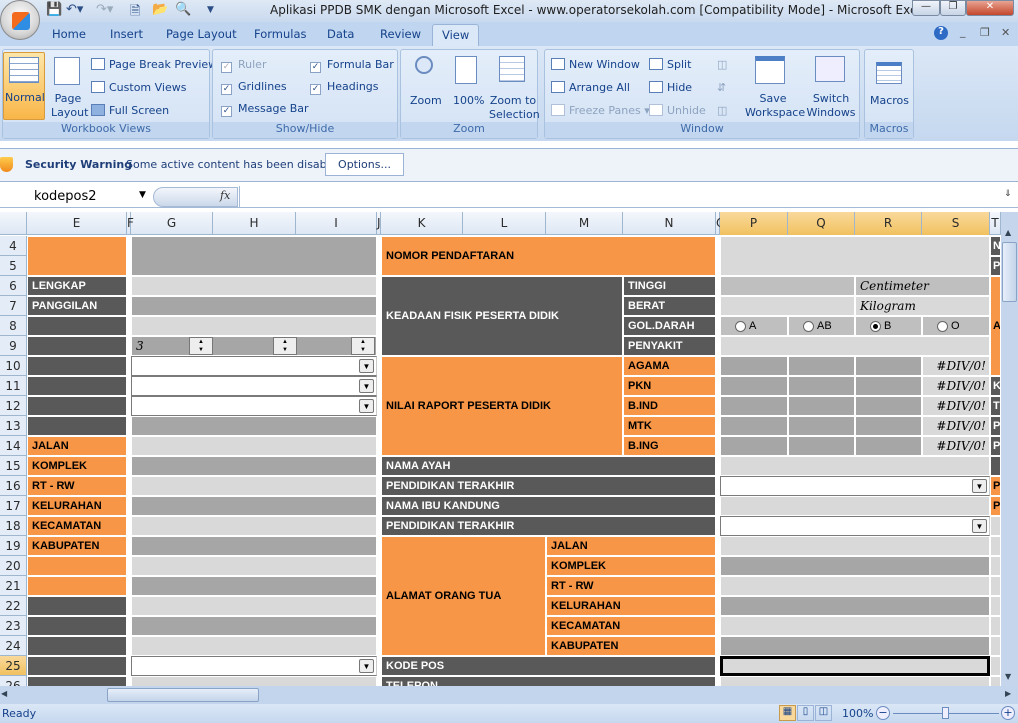 The image size is (1018, 723). Describe the element at coordinates (995, 446) in the screenshot. I see `cell-t14: P` at that location.